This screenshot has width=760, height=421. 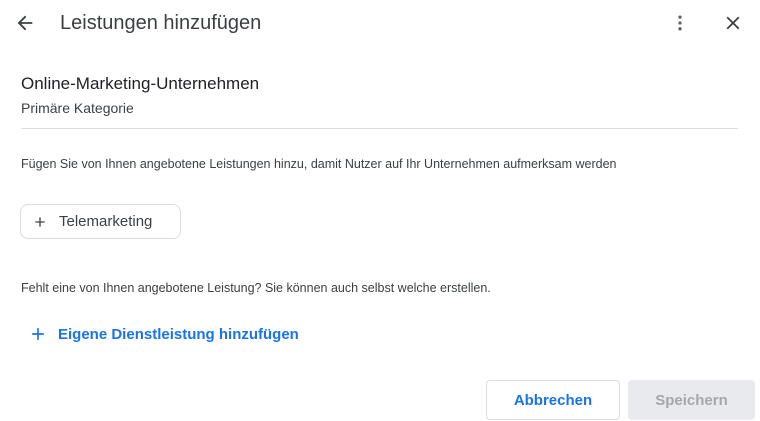 What do you see at coordinates (553, 400) in the screenshot?
I see `cancel-button: Abbrechen` at bounding box center [553, 400].